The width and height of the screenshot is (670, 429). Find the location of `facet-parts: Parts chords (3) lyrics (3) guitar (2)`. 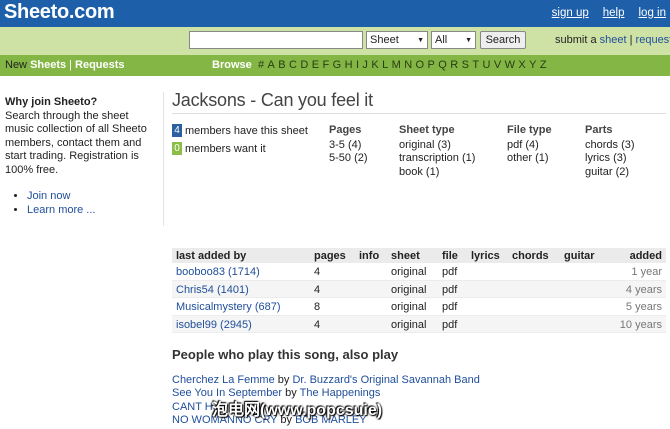

facet-parts: Parts chords (3) lyrics (3) guitar (2) is located at coordinates (610, 152).